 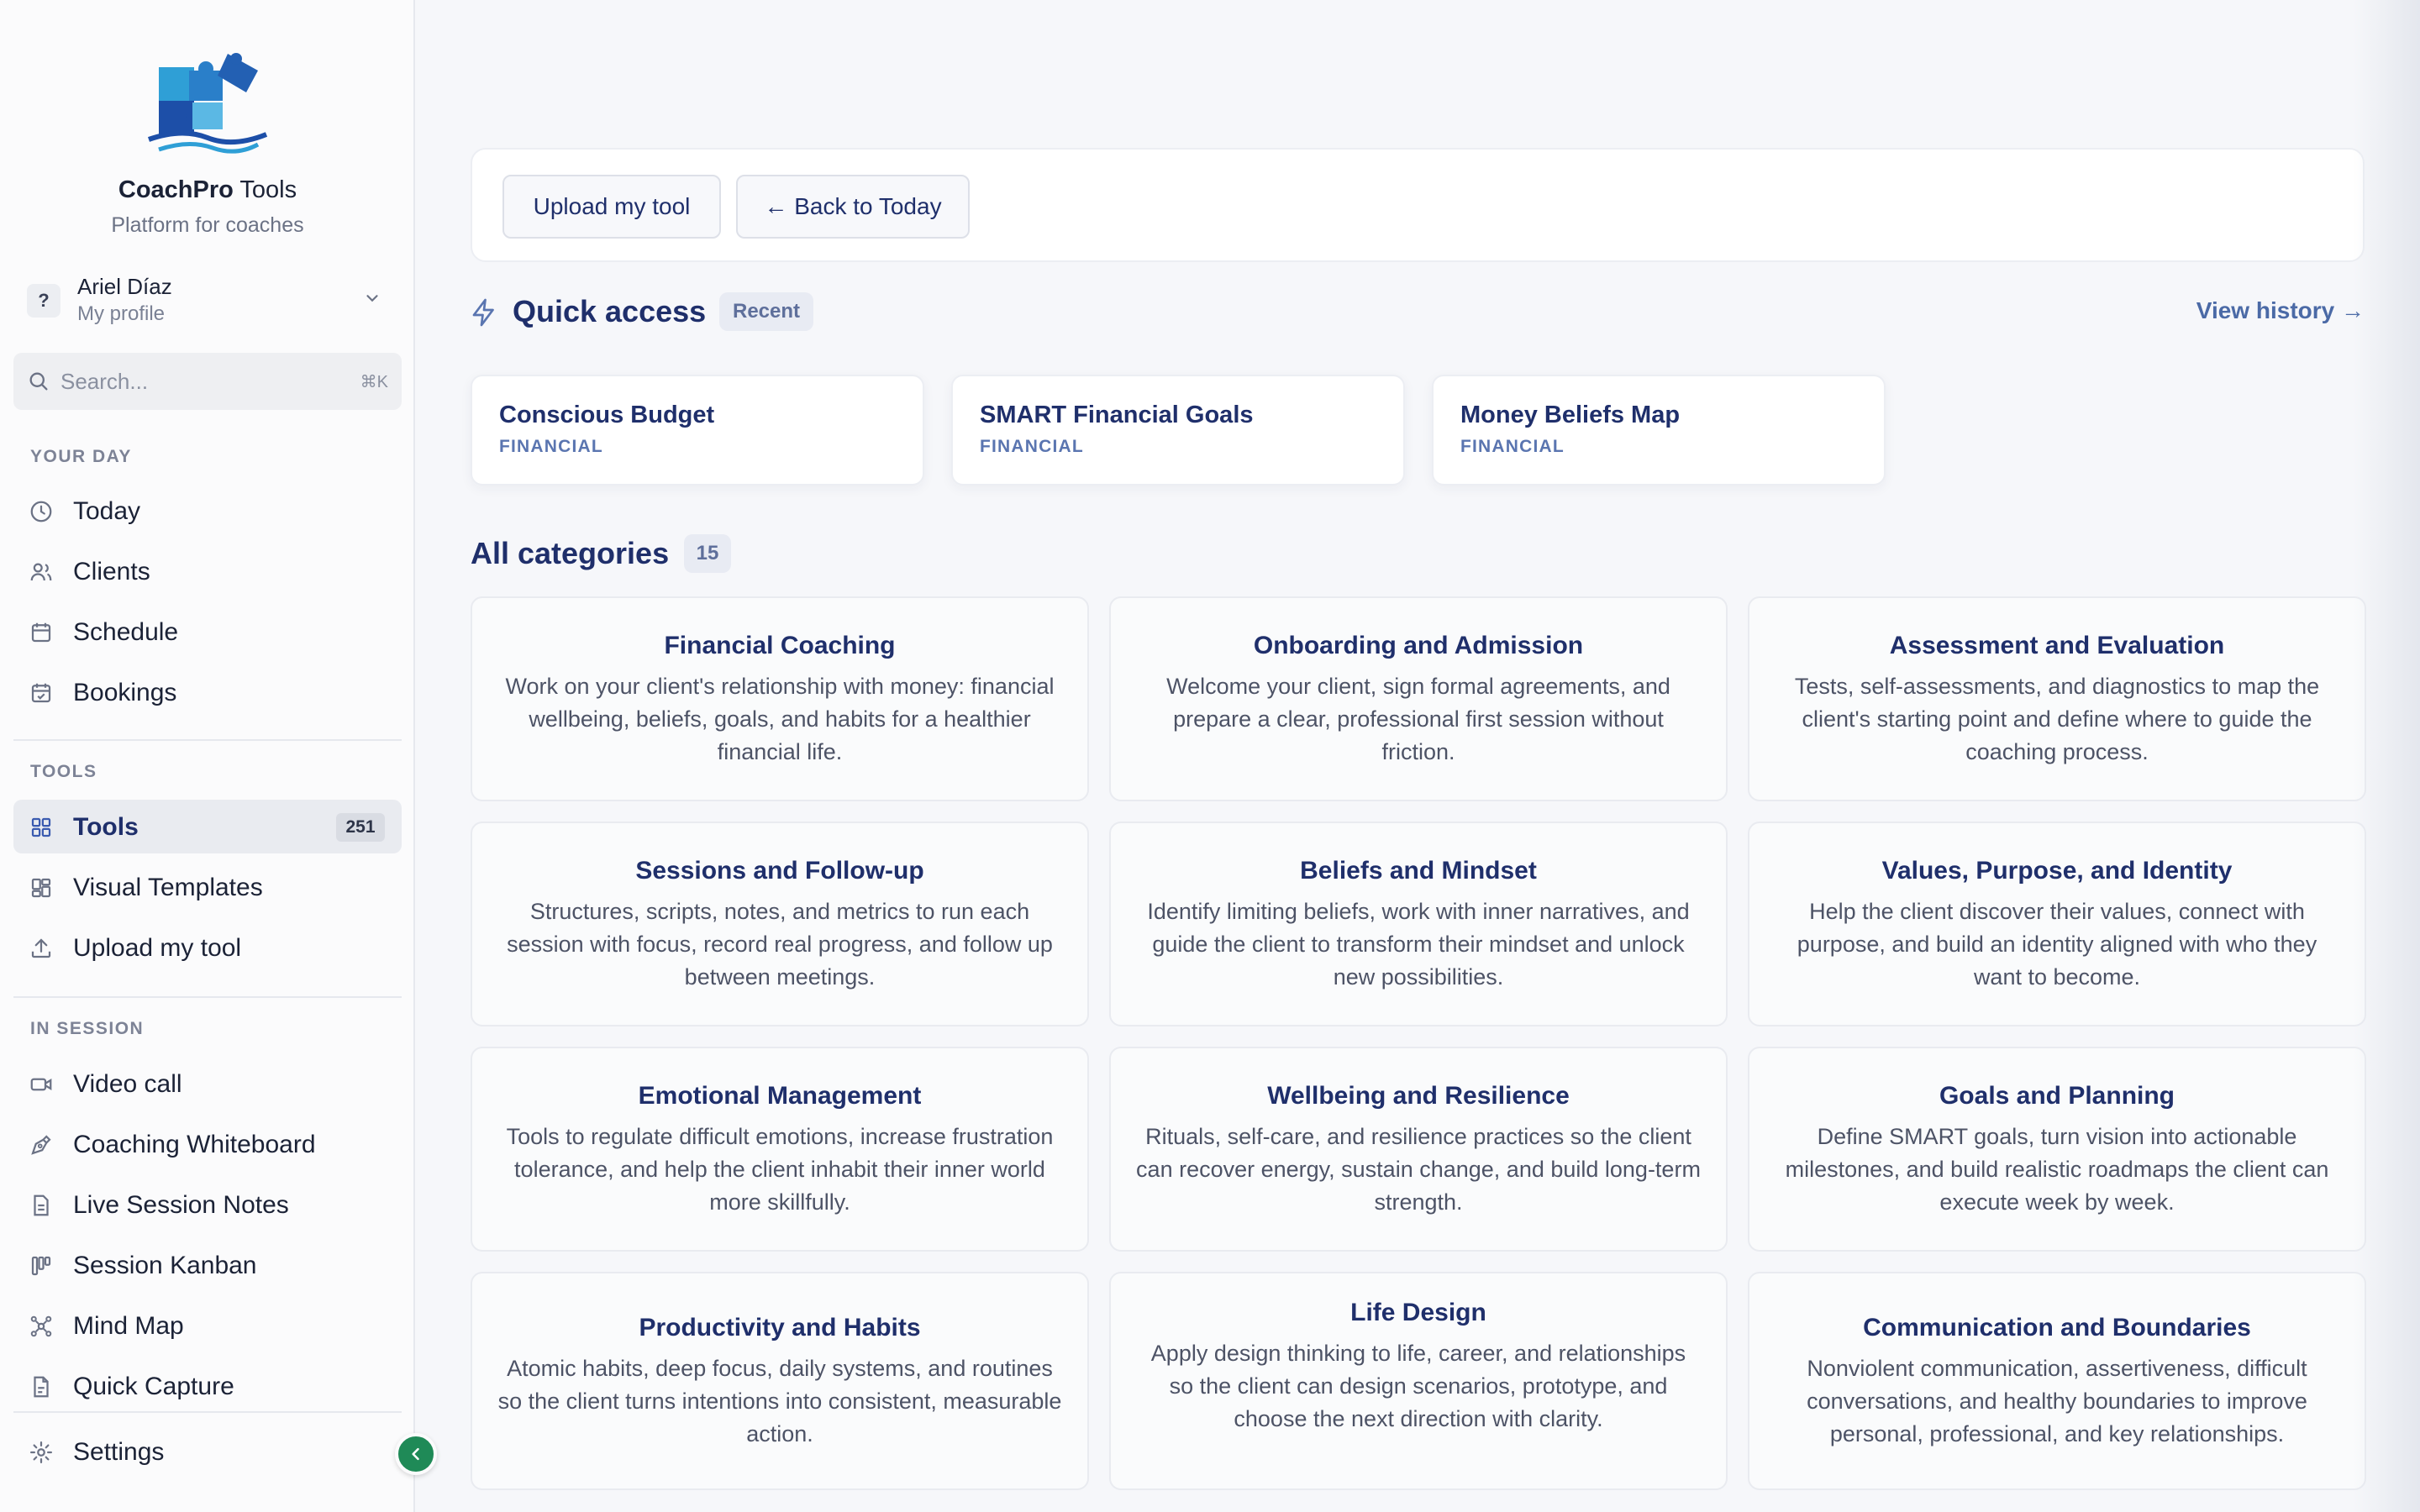 What do you see at coordinates (1570, 415) in the screenshot?
I see `tool-name: Money Beliefs Map` at bounding box center [1570, 415].